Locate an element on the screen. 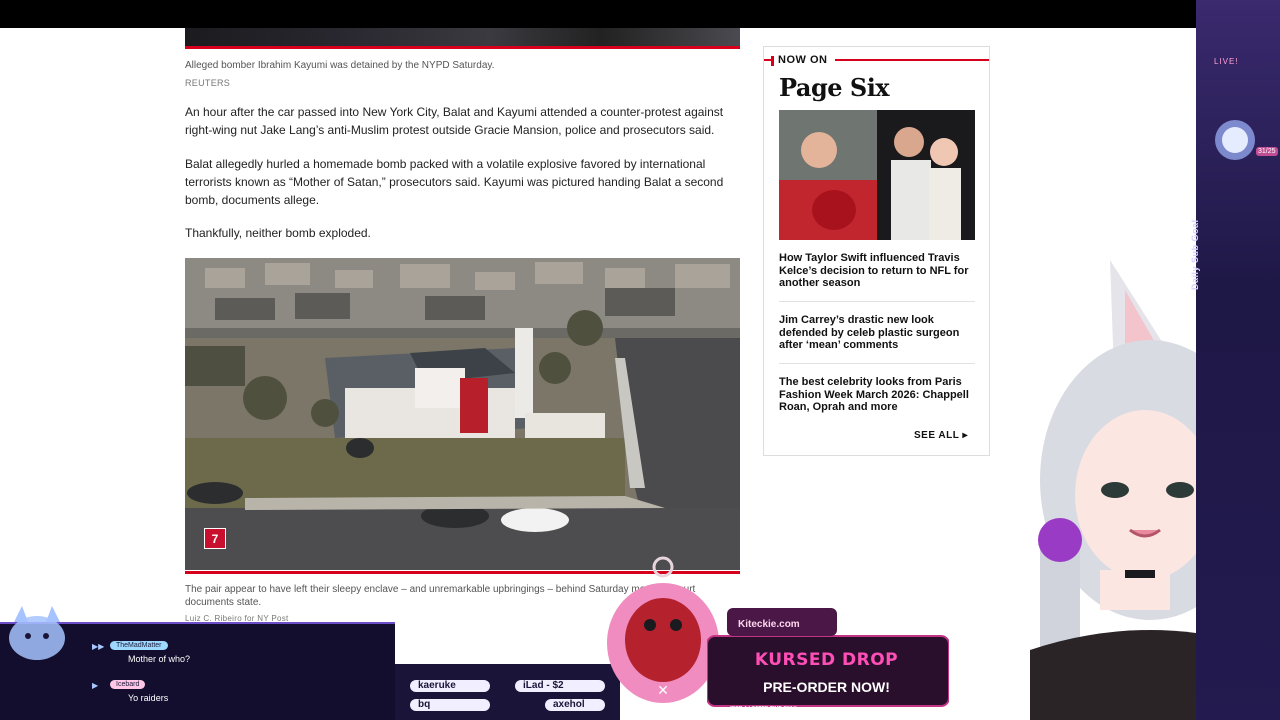  photo-rule is located at coordinates (462, 47).